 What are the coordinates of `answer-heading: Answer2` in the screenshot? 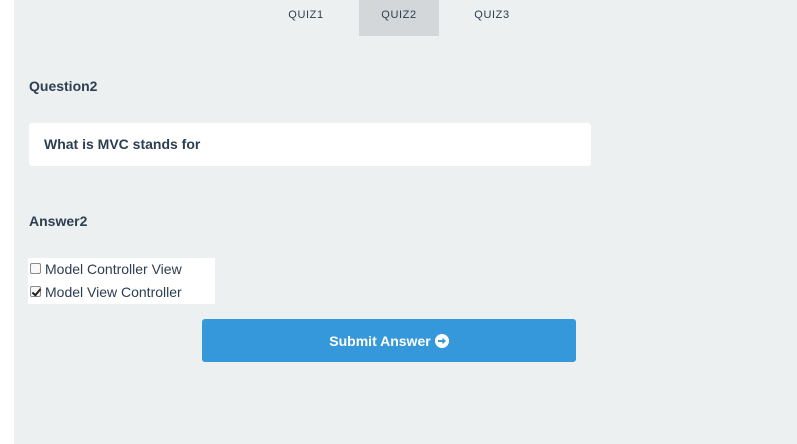 It's located at (58, 221).